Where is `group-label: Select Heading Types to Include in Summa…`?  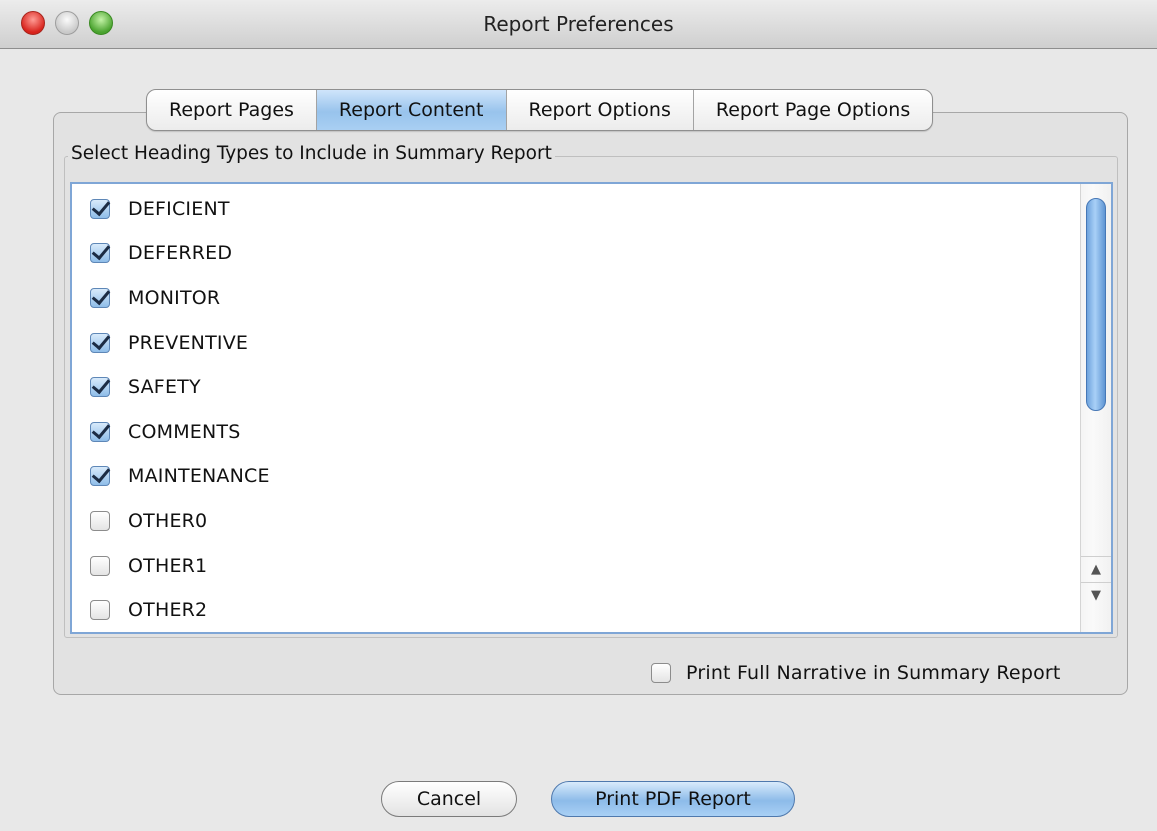 group-label: Select Heading Types to Include in Summa… is located at coordinates (311, 153).